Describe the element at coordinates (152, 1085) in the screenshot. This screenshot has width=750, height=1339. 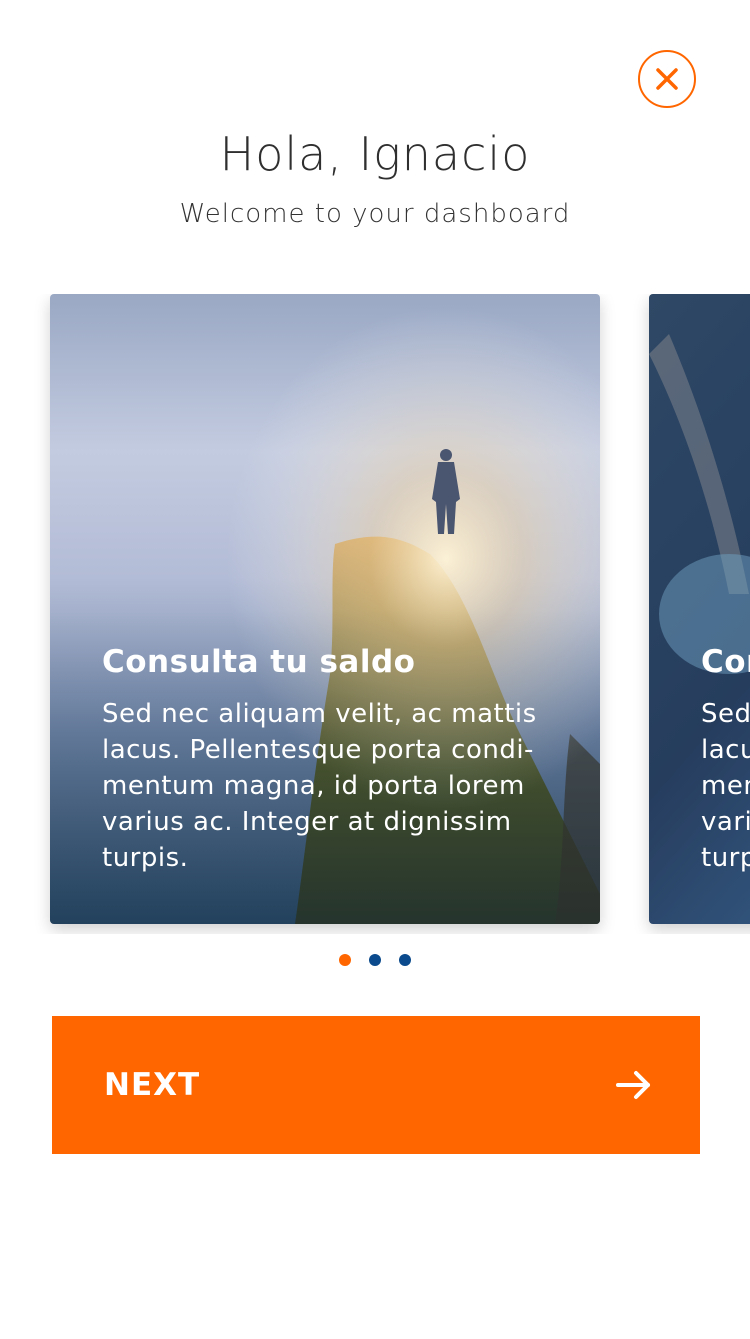
I see `next-button-label: NEXT` at that location.